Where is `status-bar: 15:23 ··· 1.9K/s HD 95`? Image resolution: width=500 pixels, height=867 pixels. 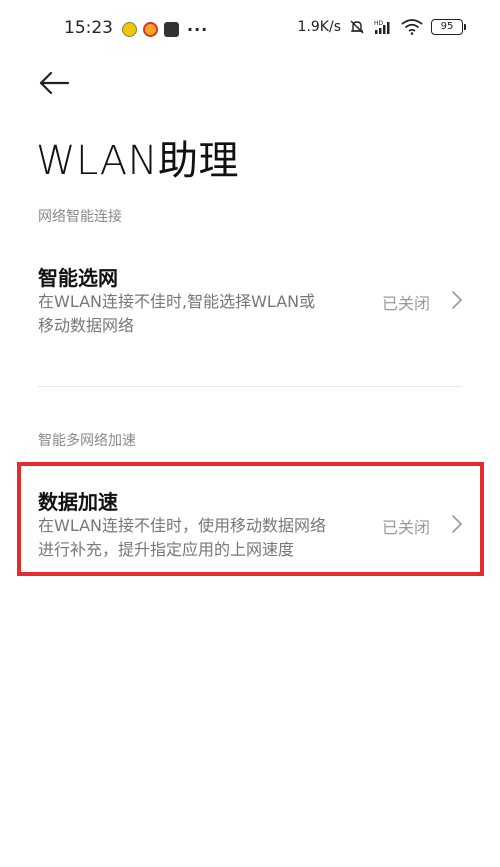 status-bar: 15:23 ··· 1.9K/s HD 95 is located at coordinates (250, 28).